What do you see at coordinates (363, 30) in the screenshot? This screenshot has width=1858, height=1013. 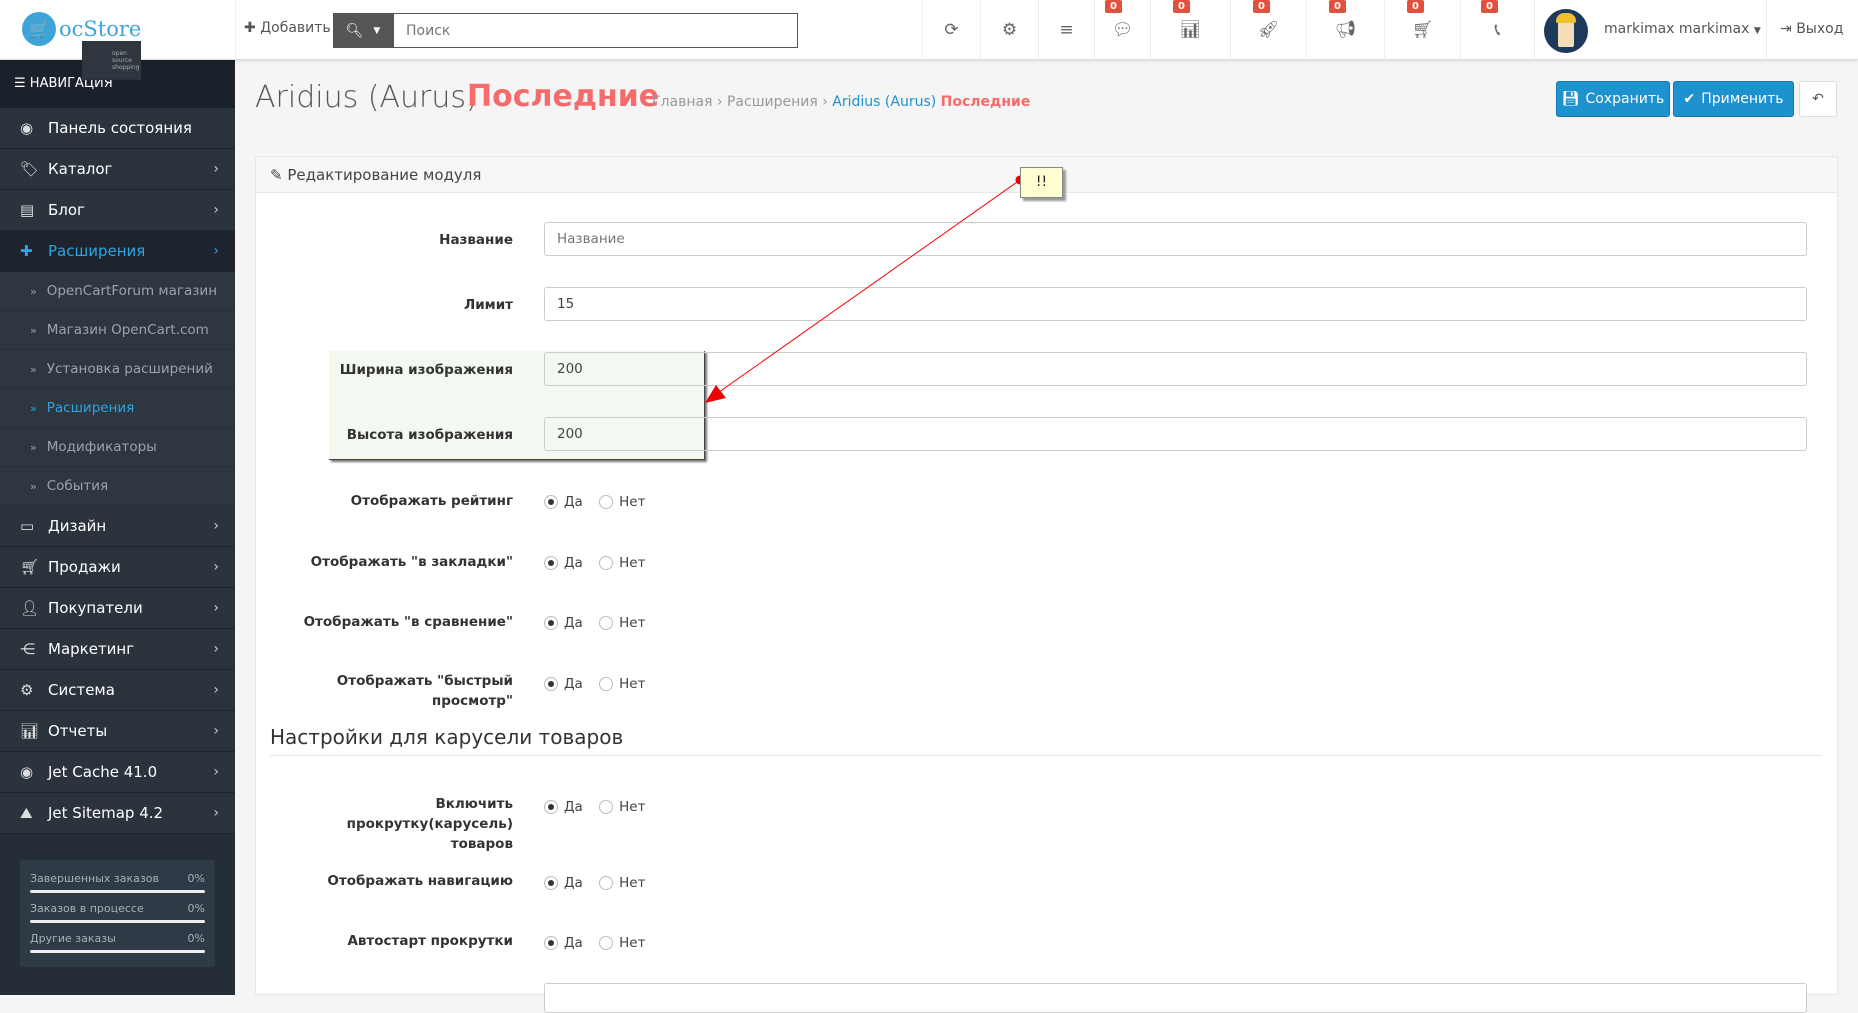 I see `search-type-button: 🔍︎ ▼` at bounding box center [363, 30].